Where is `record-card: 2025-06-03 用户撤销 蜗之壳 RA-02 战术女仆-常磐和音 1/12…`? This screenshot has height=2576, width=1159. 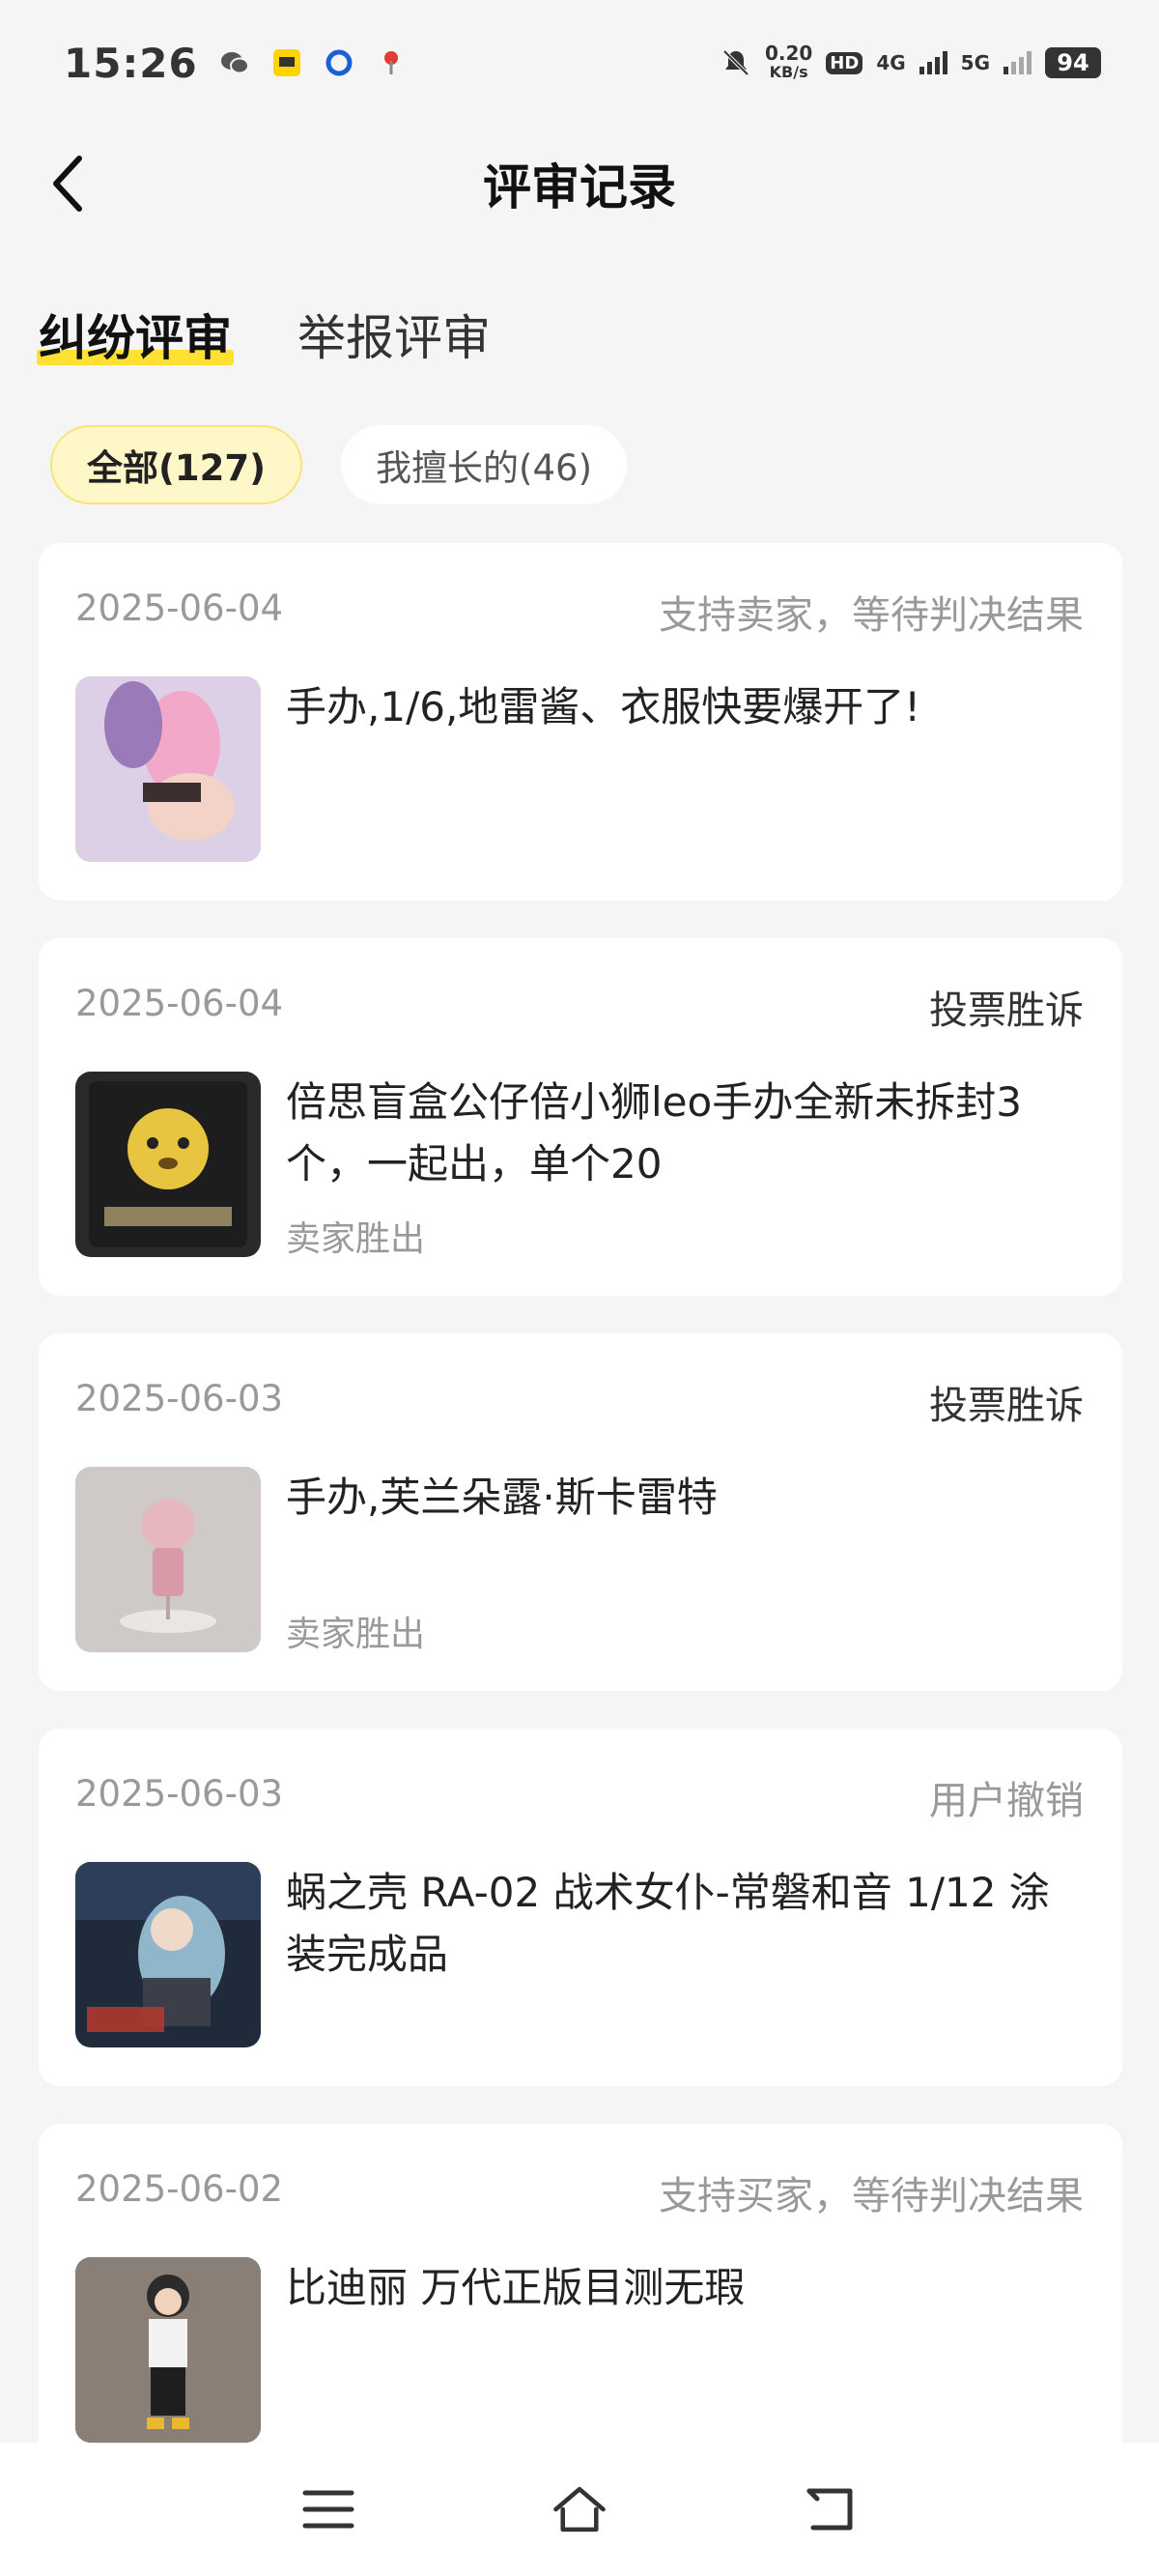
record-card: 2025-06-03 用户撤销 蜗之壳 RA-02 战术女仆-常磐和音 1/12… is located at coordinates (580, 1908).